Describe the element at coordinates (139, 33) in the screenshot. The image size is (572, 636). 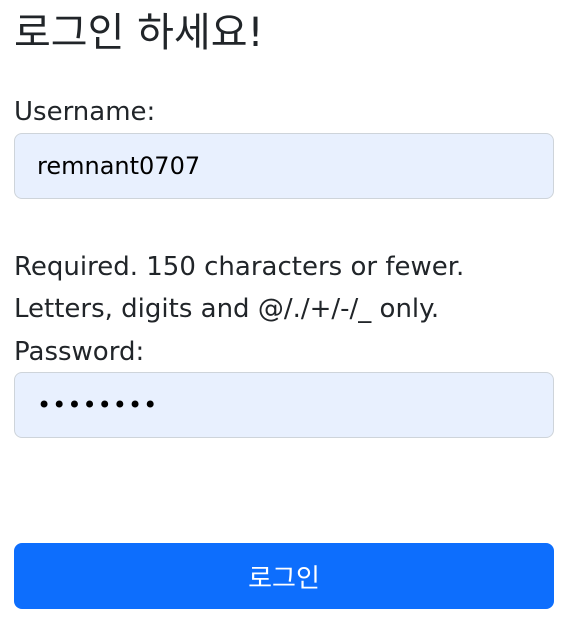
I see `page-title: 로그인 하세요!` at that location.